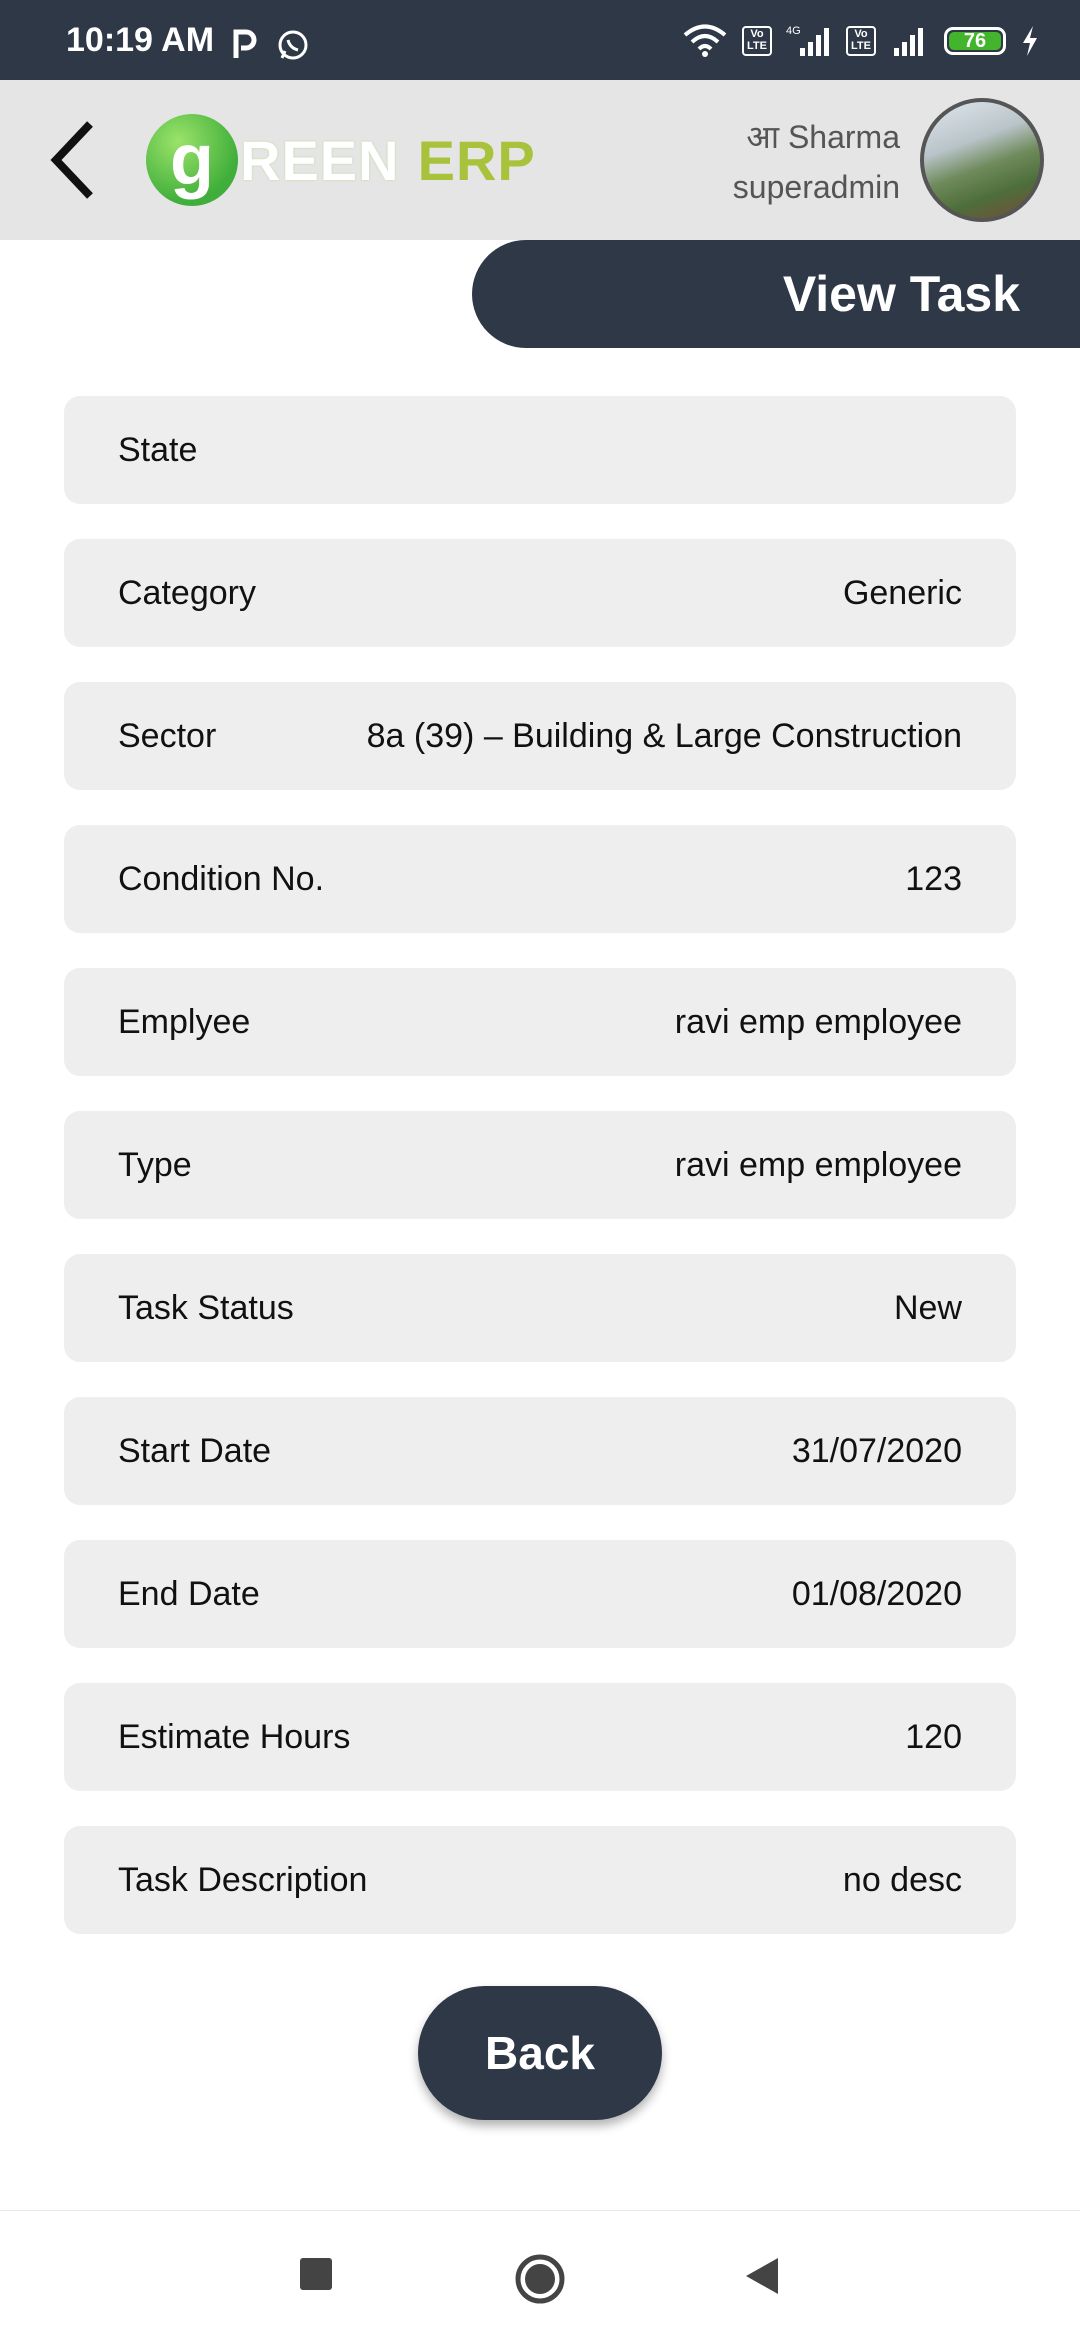  What do you see at coordinates (902, 592) in the screenshot?
I see `field-value: Generic` at bounding box center [902, 592].